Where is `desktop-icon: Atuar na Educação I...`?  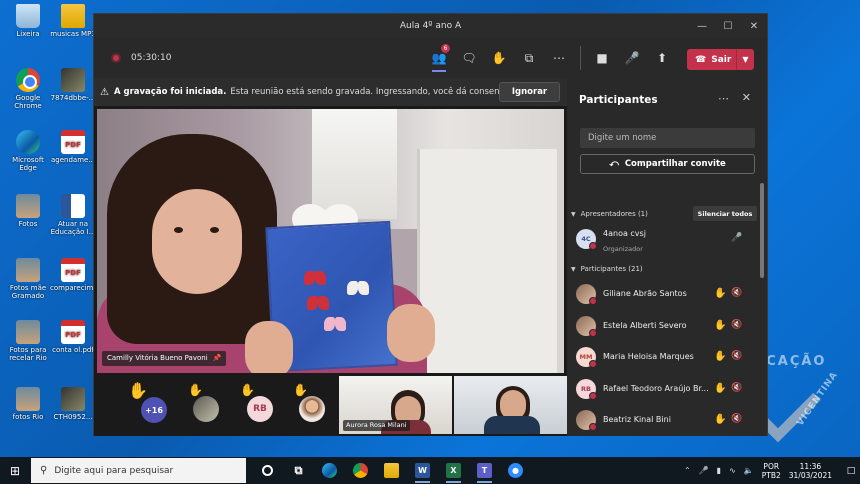
desktop-icon: Atuar na Educação I... is located at coordinates (73, 215).